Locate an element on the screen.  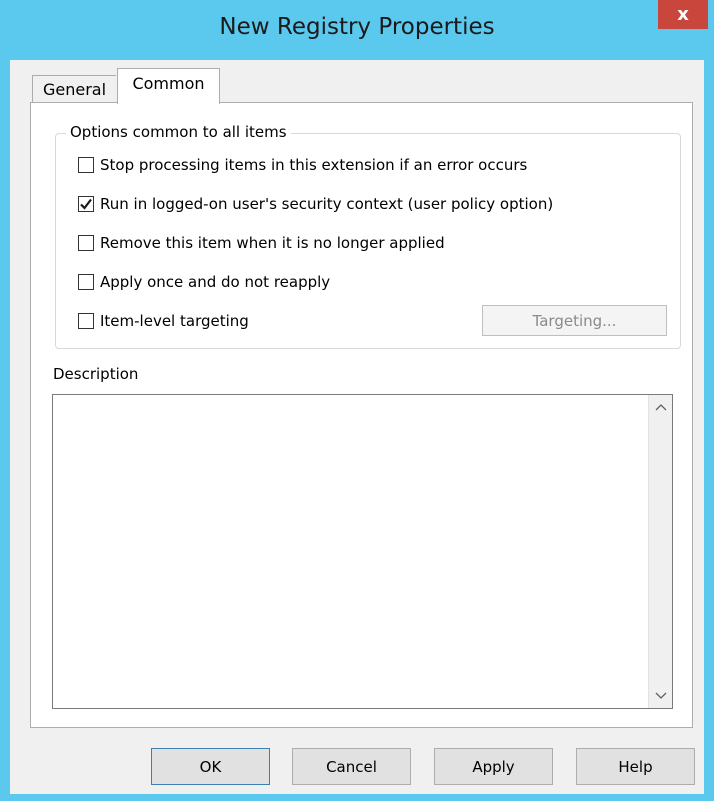
description-label: Description is located at coordinates (96, 374).